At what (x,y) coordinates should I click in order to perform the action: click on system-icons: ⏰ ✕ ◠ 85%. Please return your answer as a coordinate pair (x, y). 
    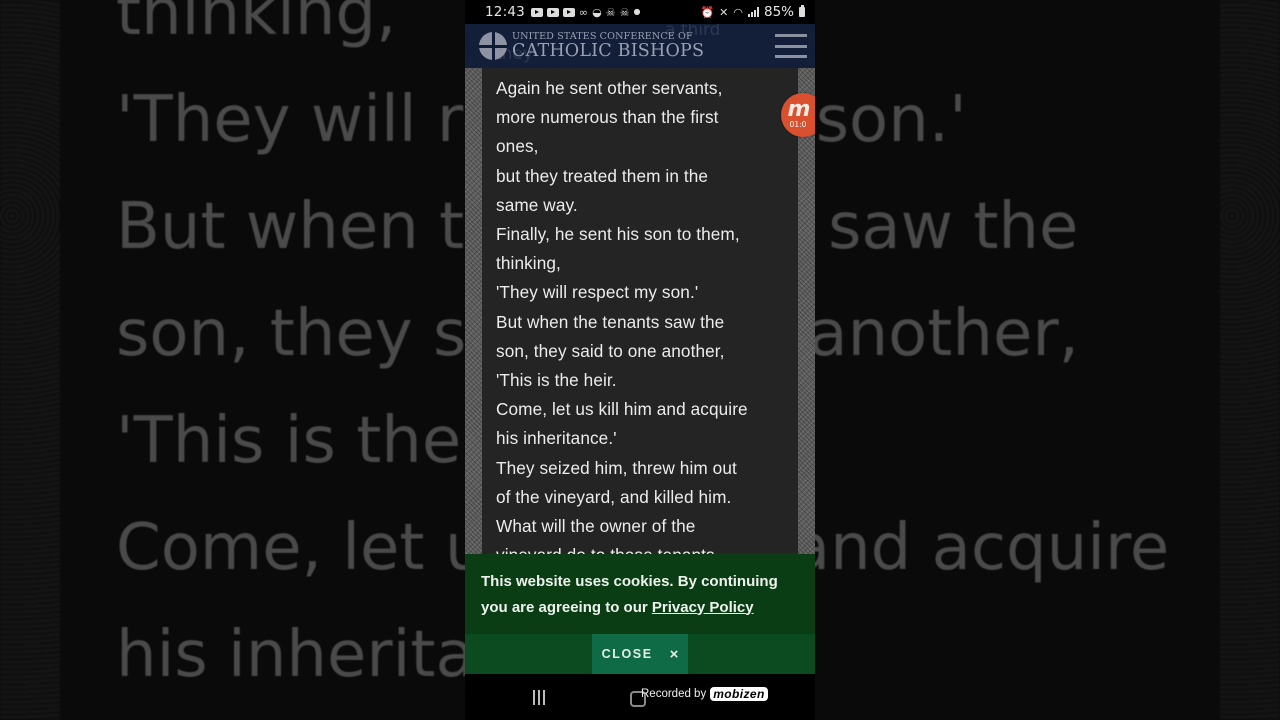
    Looking at the image, I should click on (752, 12).